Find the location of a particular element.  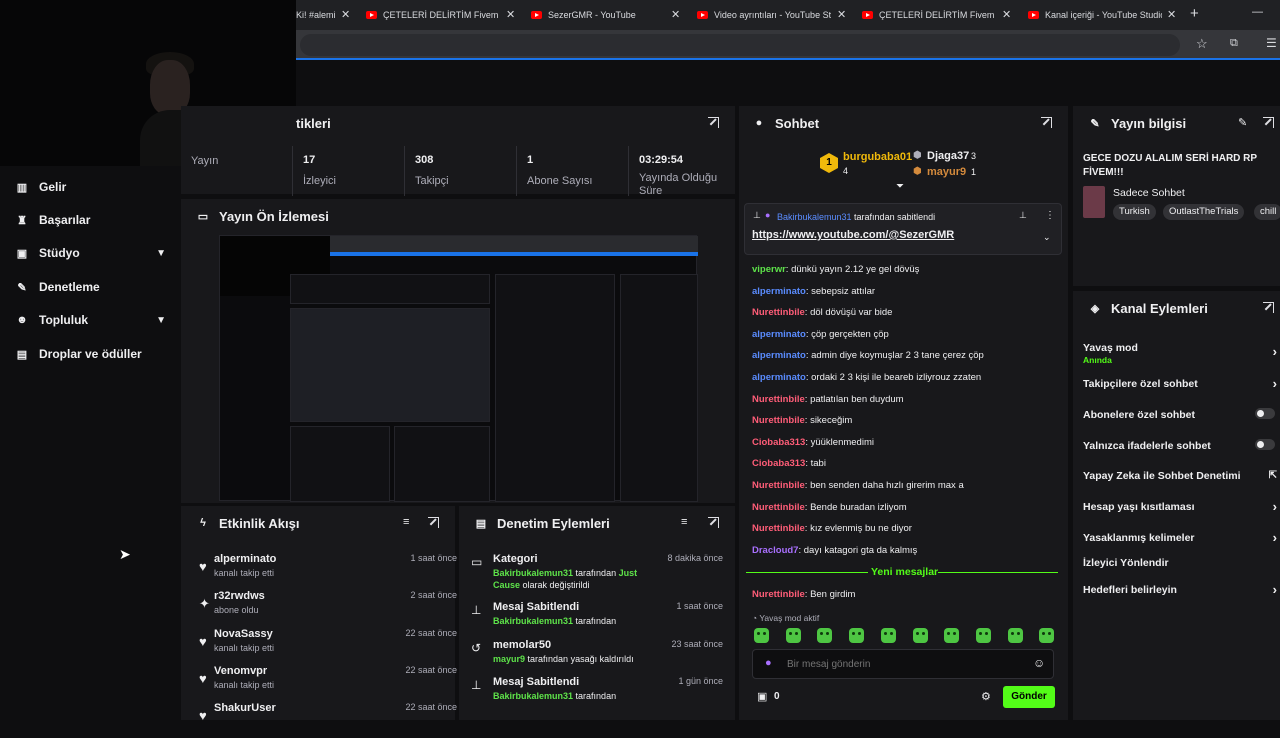

minimize-button: — is located at coordinates (1257, 12).